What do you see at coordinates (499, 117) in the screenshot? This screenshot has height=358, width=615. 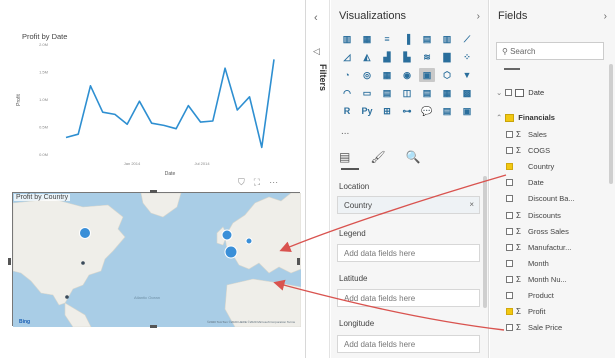 I see `collapse-chevron-icon: ⌃` at bounding box center [499, 117].